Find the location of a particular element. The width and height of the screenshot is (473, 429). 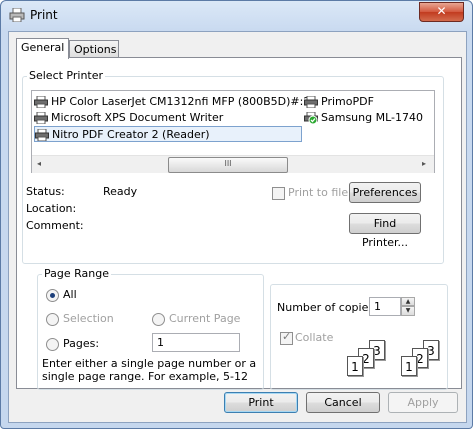

print-button-label: Print is located at coordinates (261, 402).